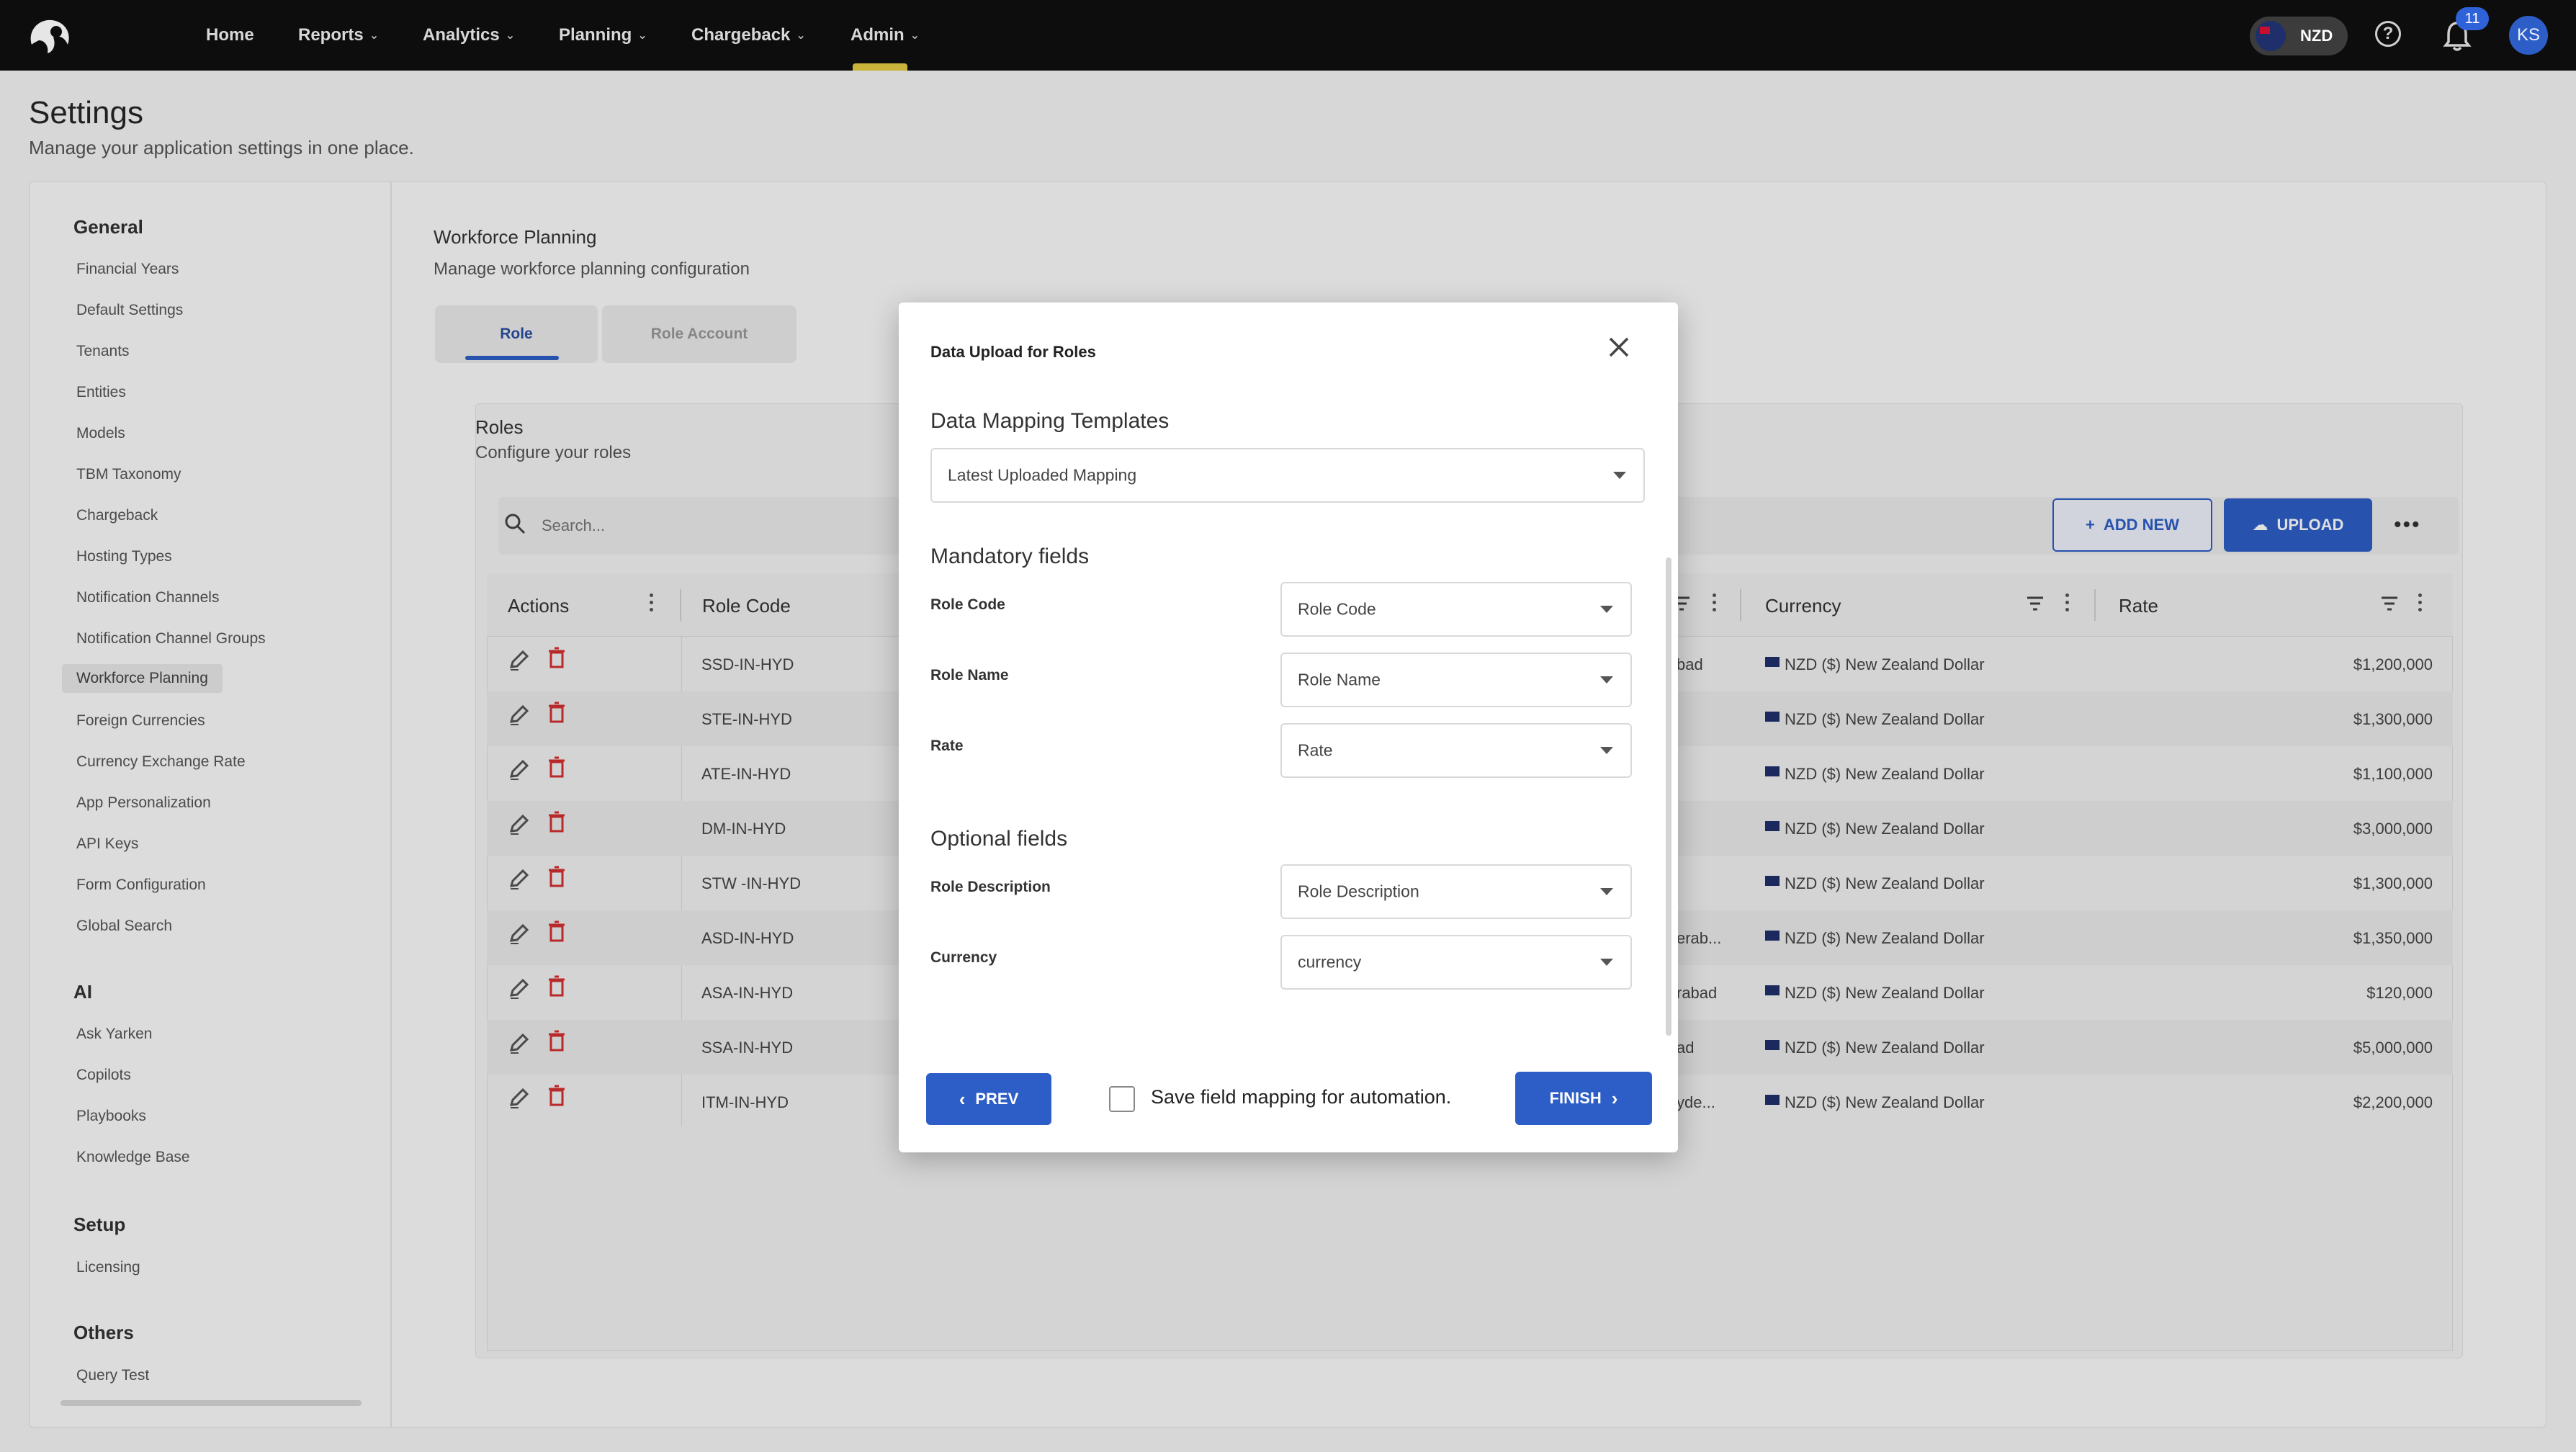  I want to click on field-label-role-code: Role Code, so click(967, 604).